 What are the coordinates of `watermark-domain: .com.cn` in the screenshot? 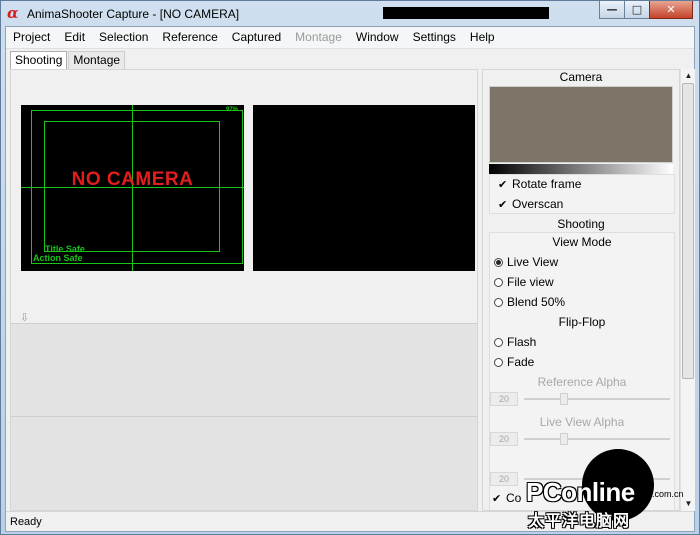 It's located at (668, 494).